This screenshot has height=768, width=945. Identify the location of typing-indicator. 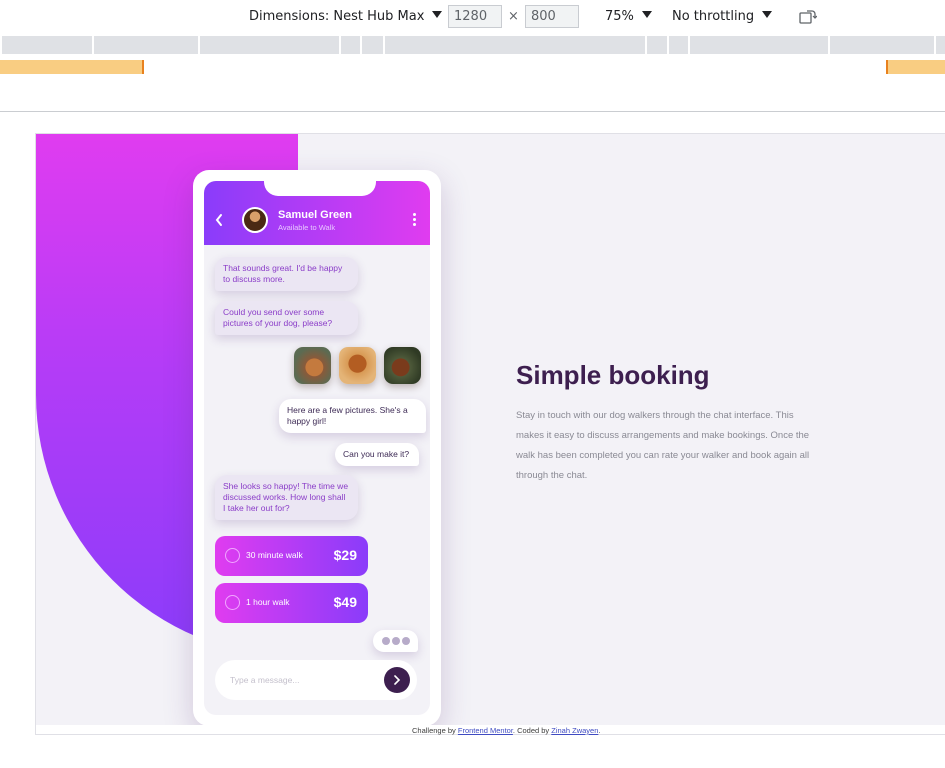
(395, 641).